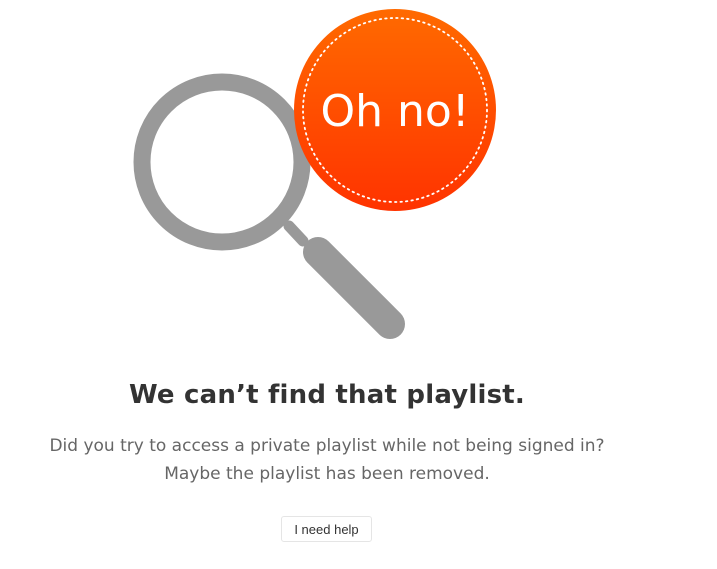  What do you see at coordinates (327, 395) in the screenshot?
I see `error-heading: We can’t find that playlist.` at bounding box center [327, 395].